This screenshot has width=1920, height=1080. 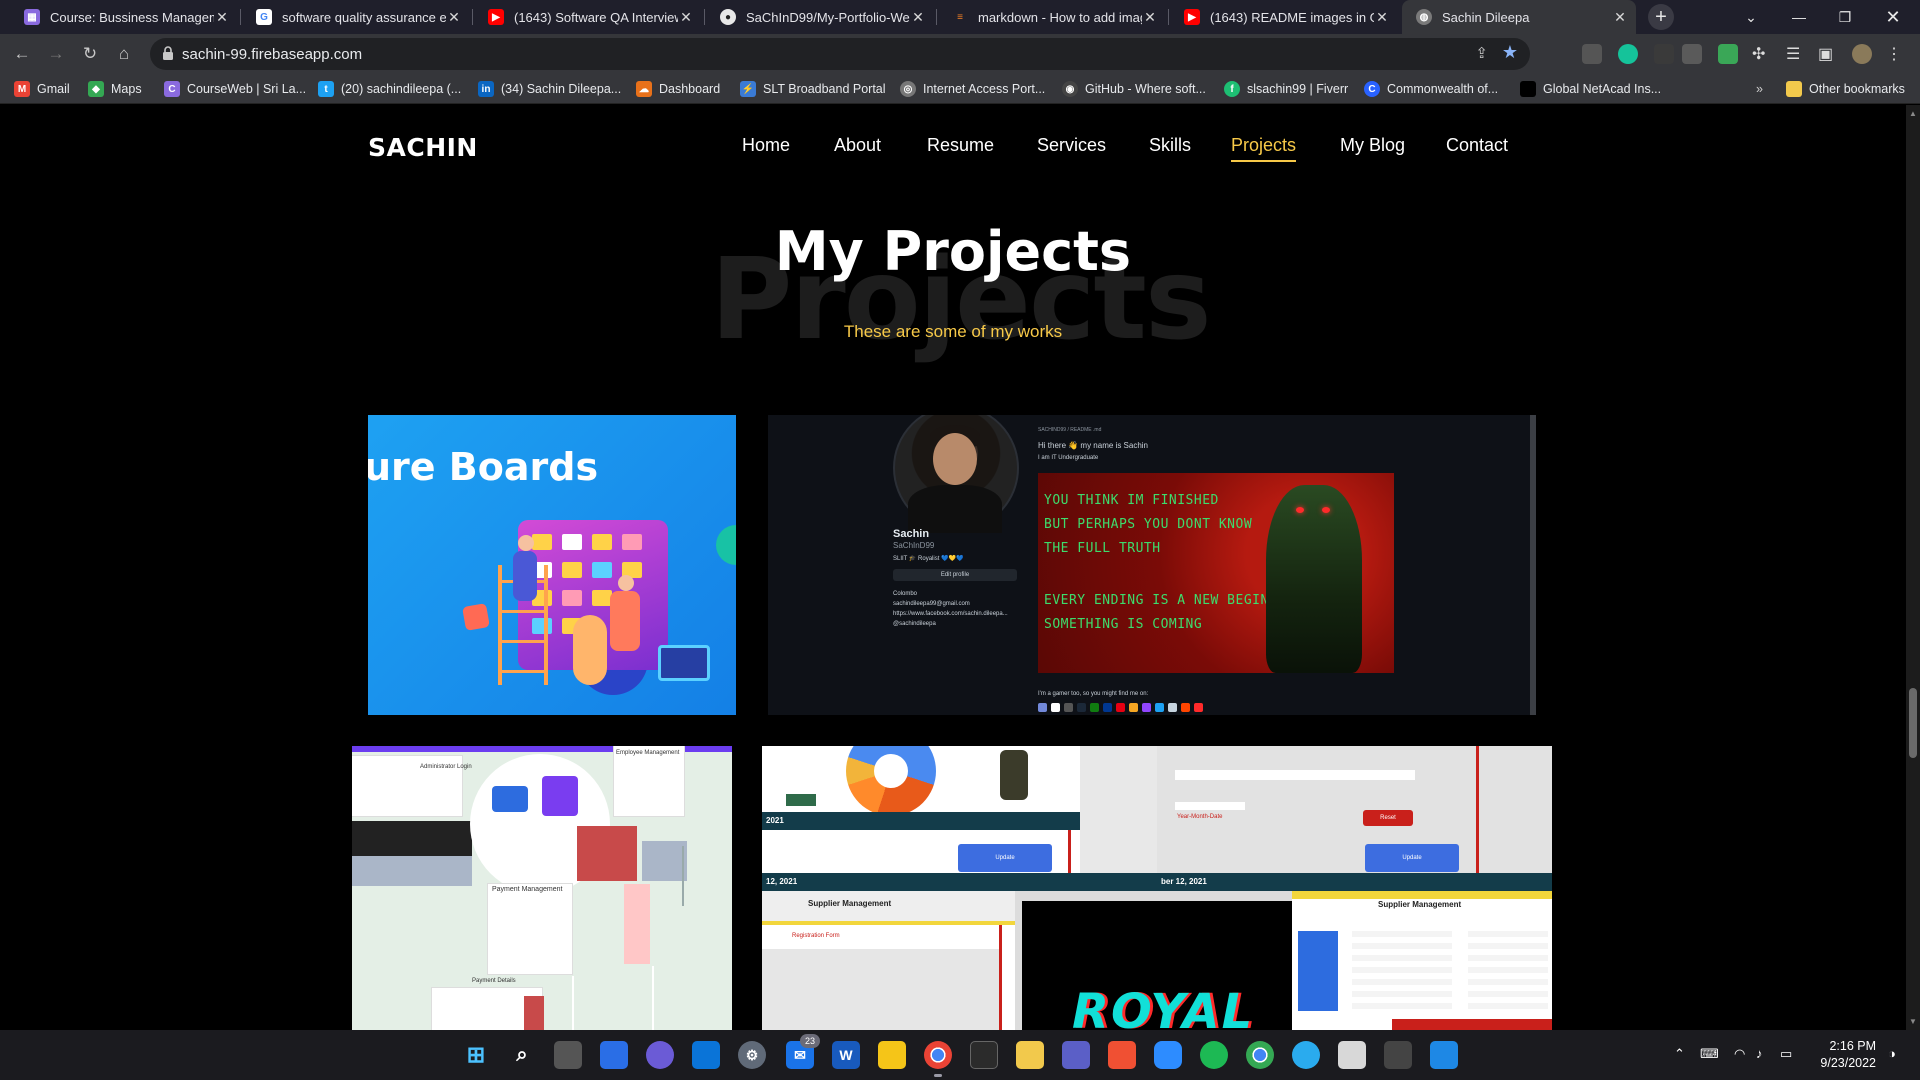 What do you see at coordinates (1120, 707) in the screenshot?
I see `gaming-platform-icons` at bounding box center [1120, 707].